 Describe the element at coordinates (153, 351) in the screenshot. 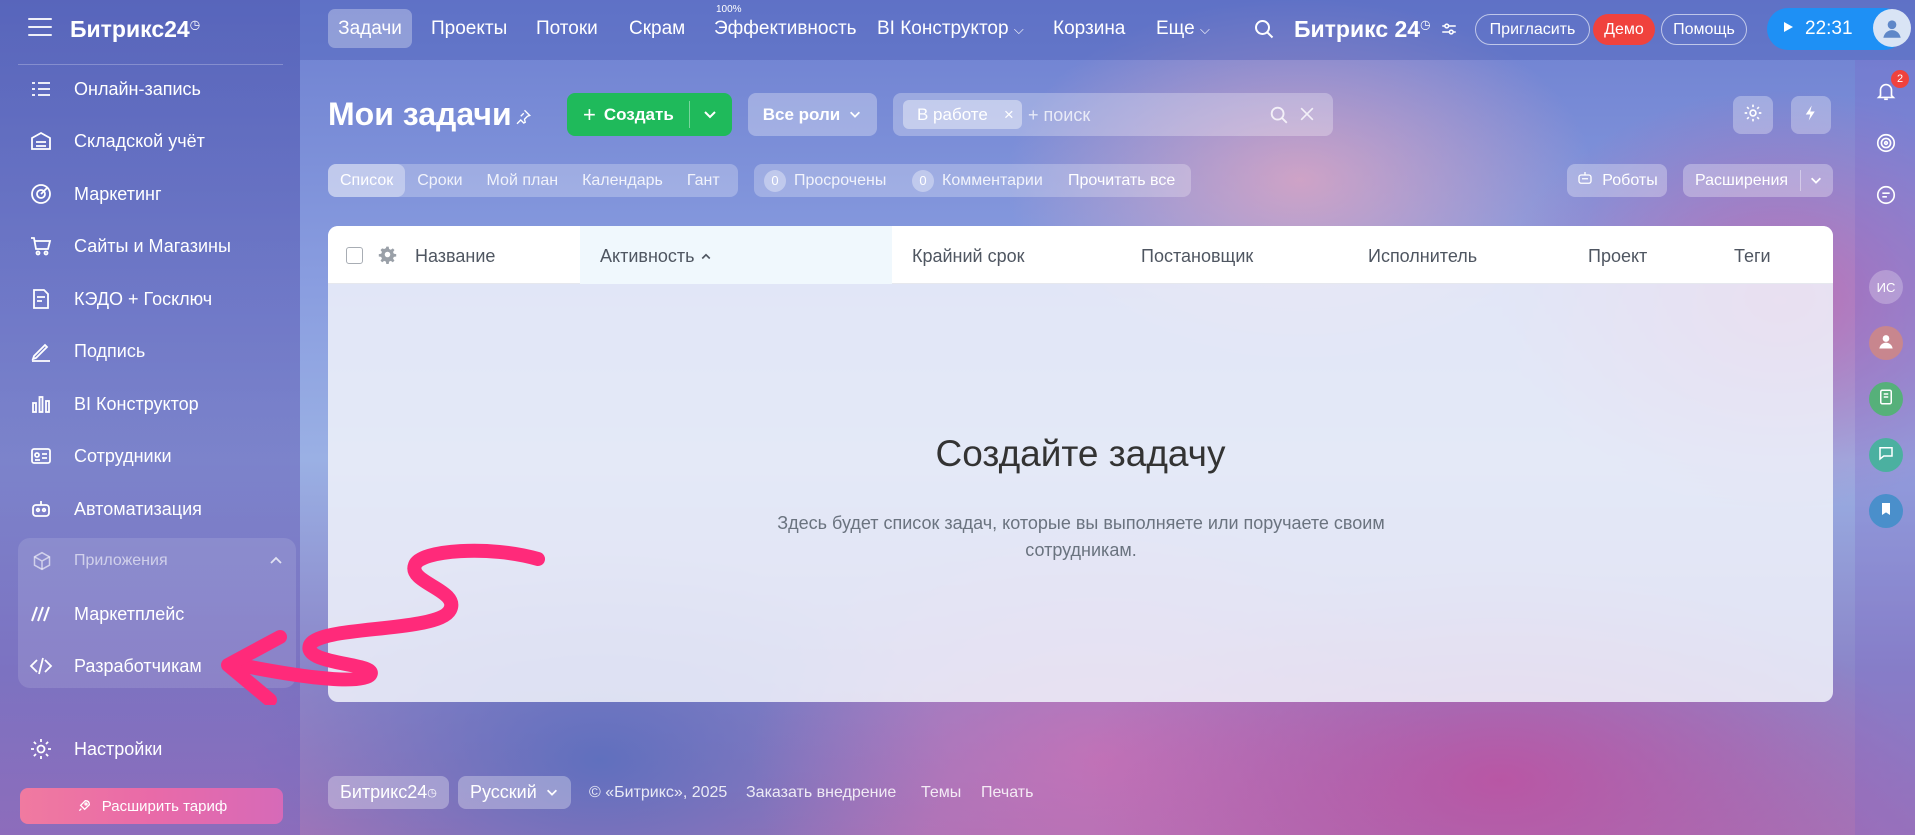

I see `sidebar-item-signature: Подпись` at that location.